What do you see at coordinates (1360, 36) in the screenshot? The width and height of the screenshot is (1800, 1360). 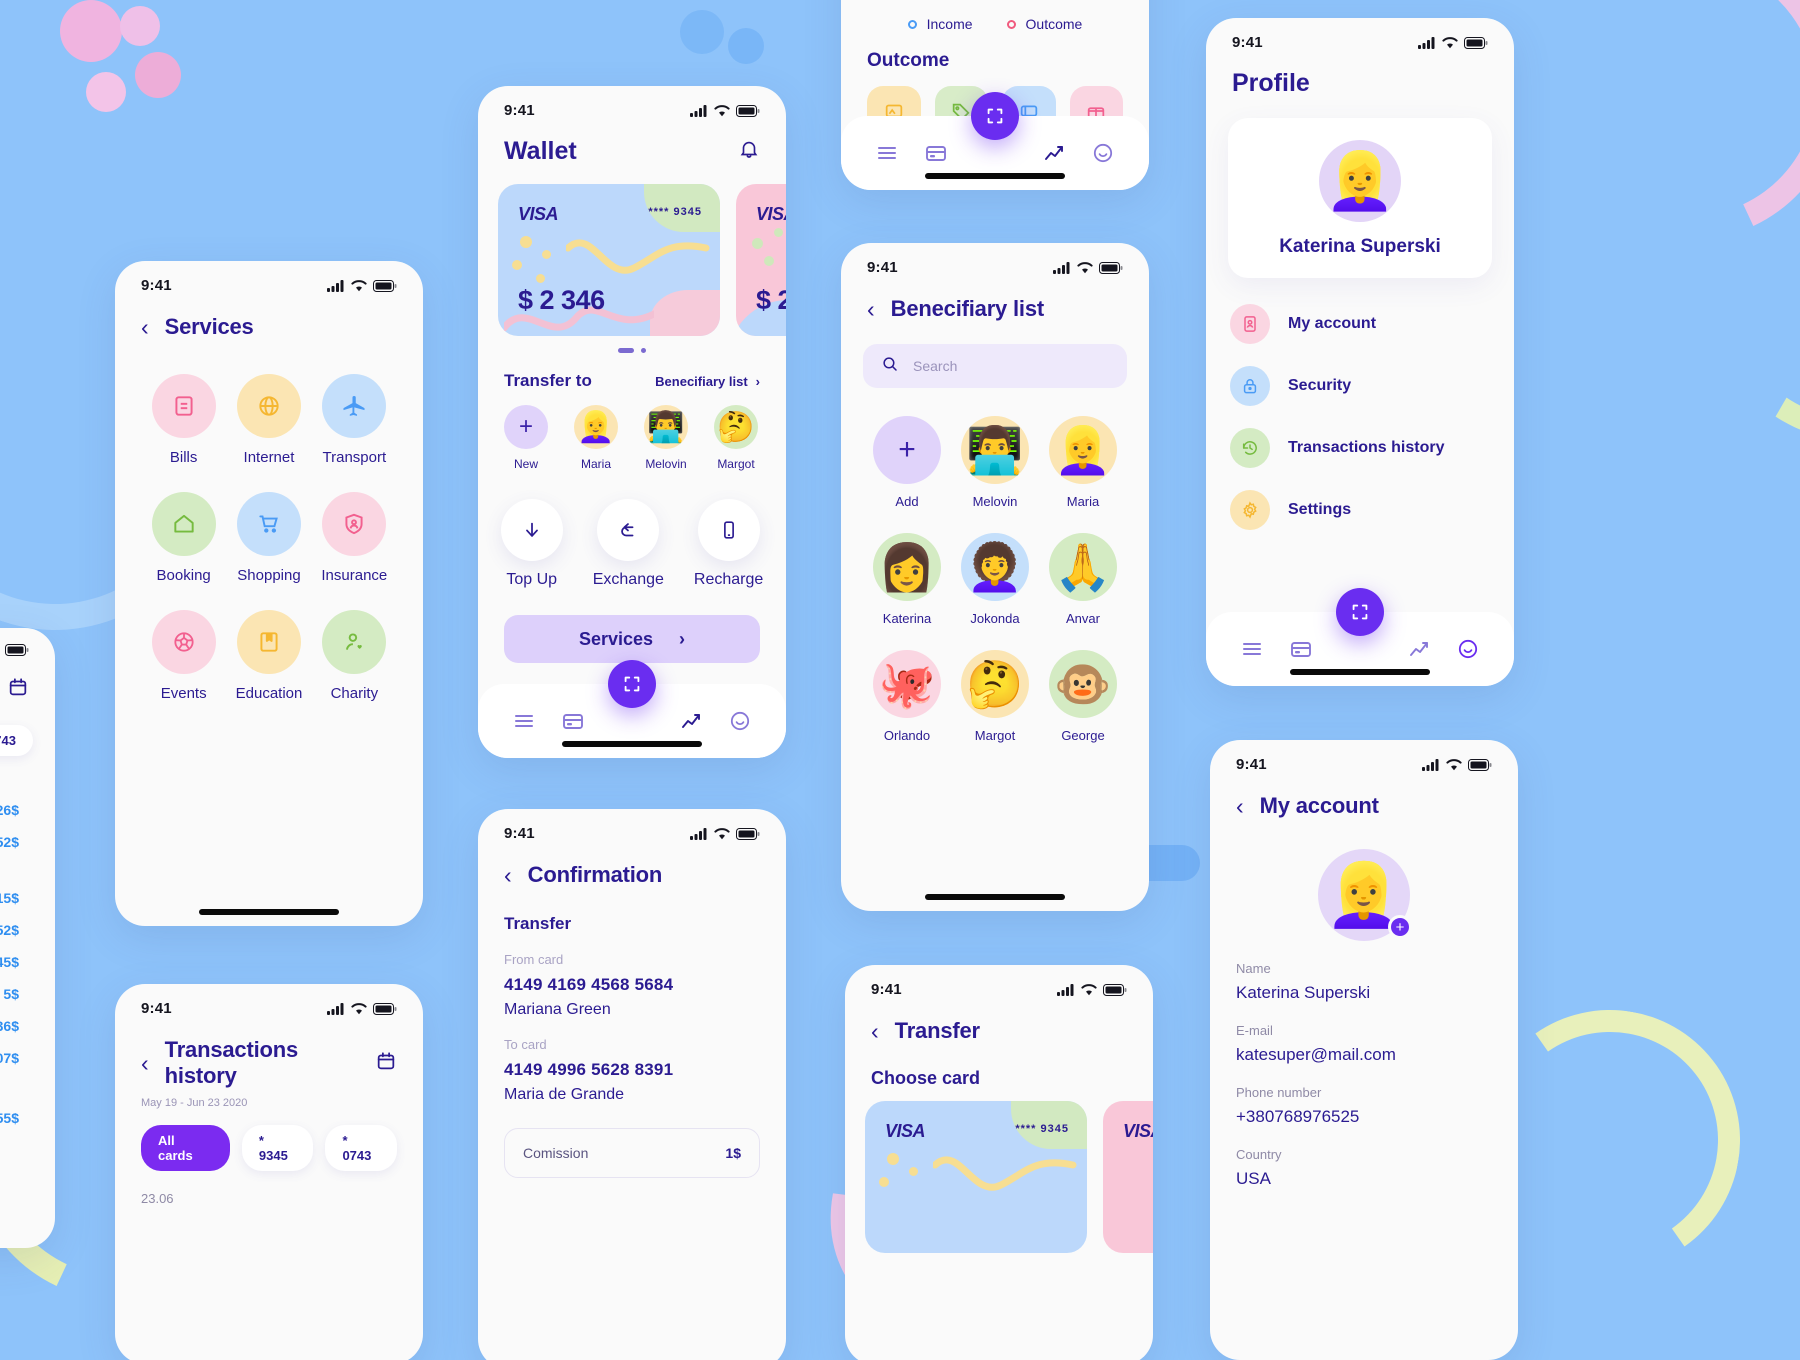 I see `status-bar: 9:41` at bounding box center [1360, 36].